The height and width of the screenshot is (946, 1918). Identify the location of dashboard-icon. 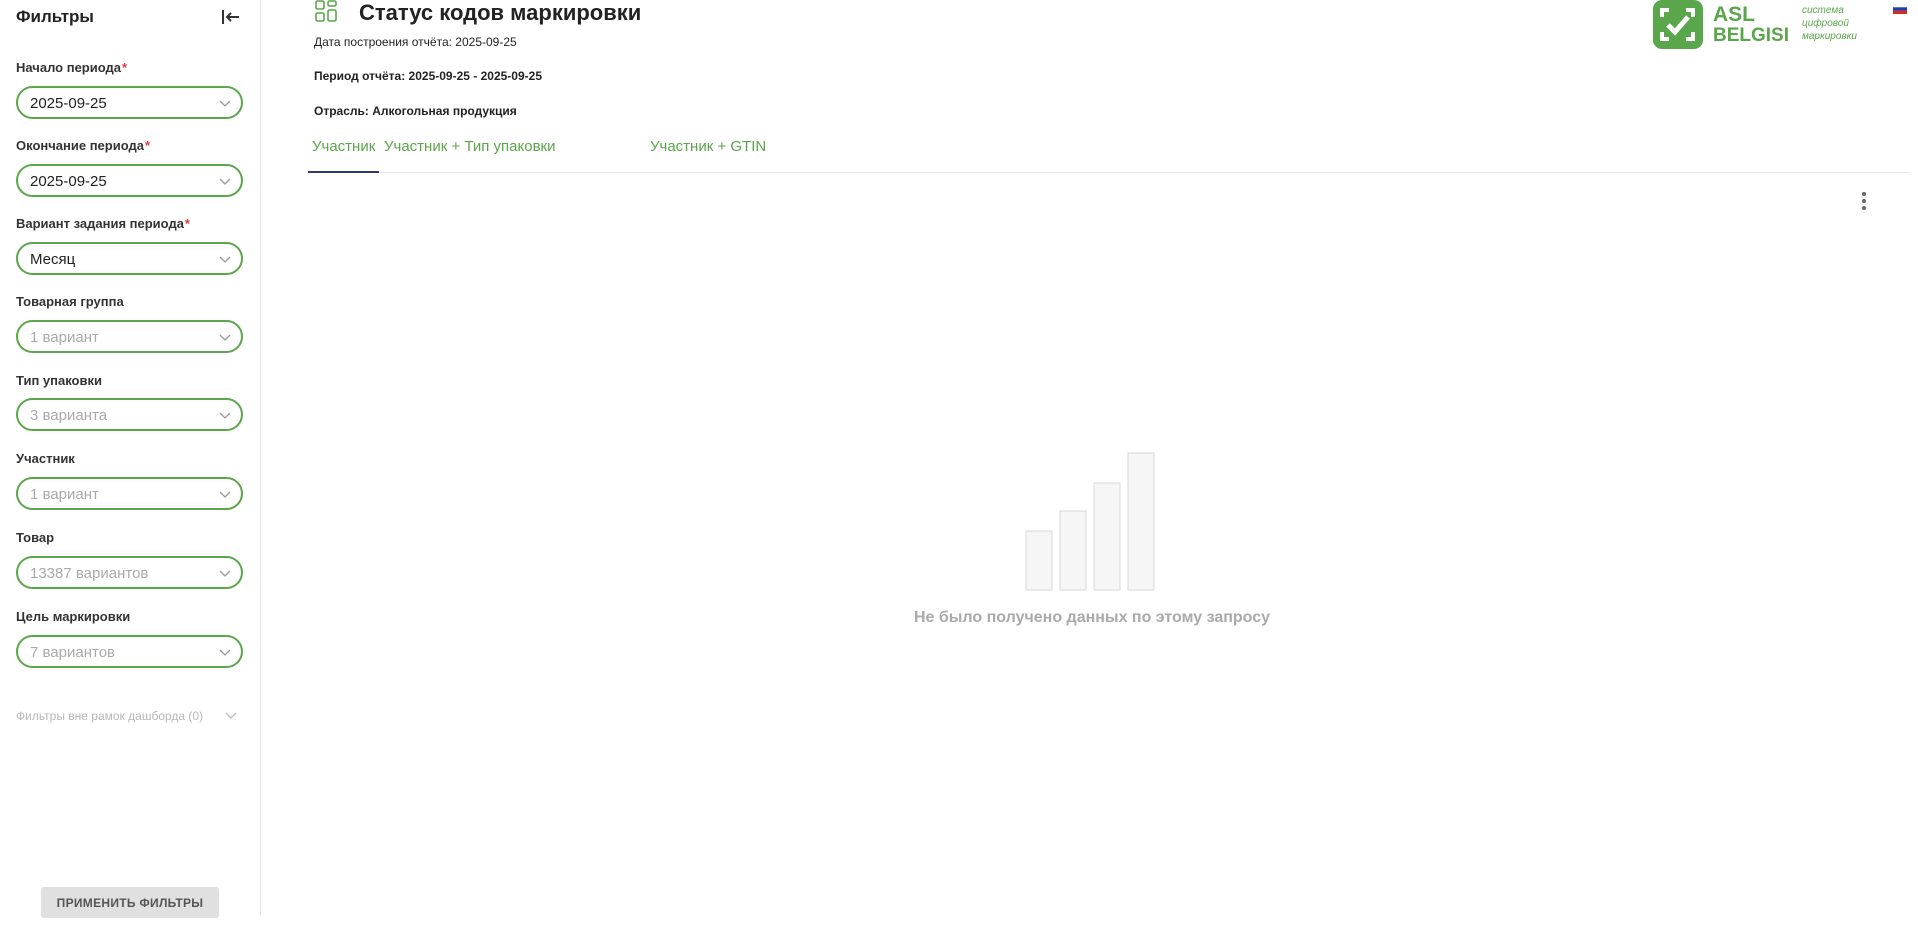
(326, 11).